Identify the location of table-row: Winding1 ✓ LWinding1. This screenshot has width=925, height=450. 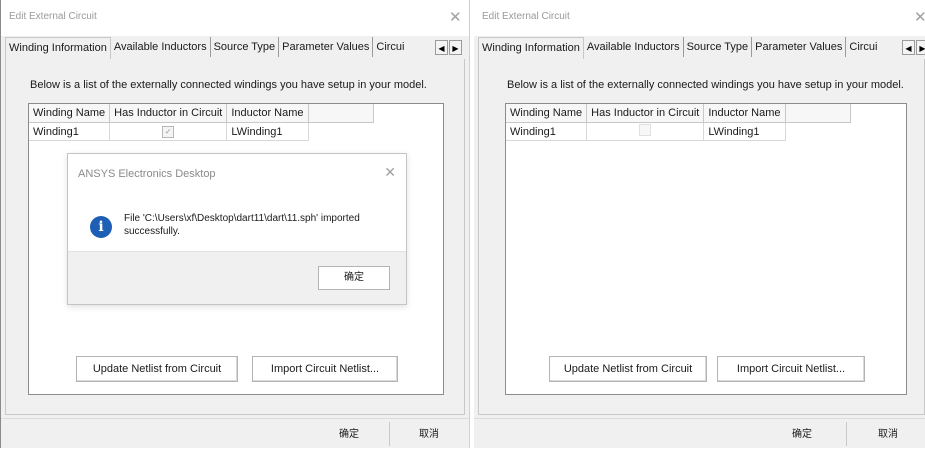
(201, 131).